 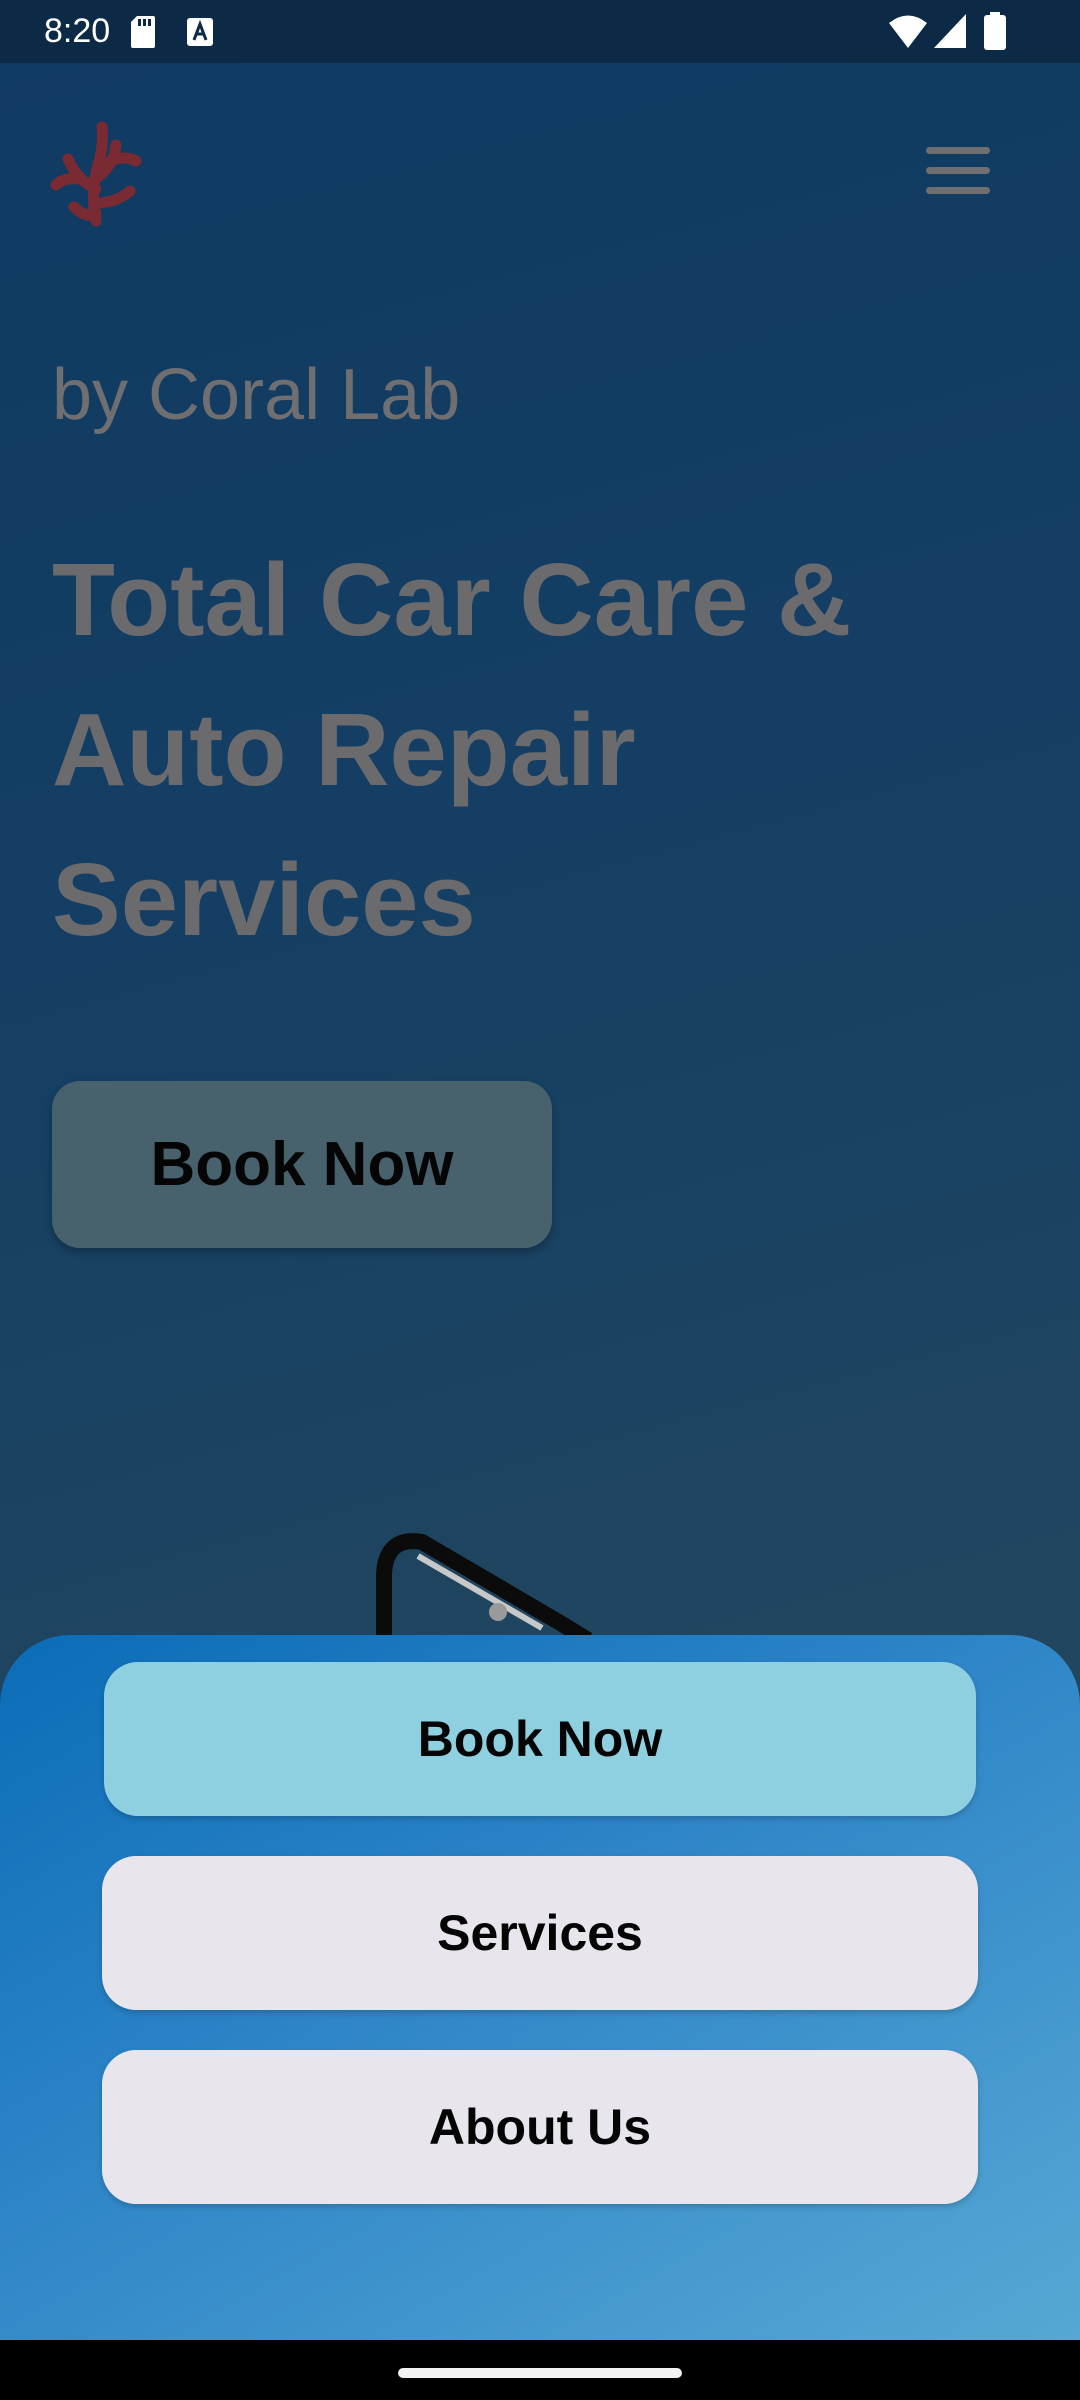 What do you see at coordinates (540, 31) in the screenshot?
I see `status-bar: 8:20` at bounding box center [540, 31].